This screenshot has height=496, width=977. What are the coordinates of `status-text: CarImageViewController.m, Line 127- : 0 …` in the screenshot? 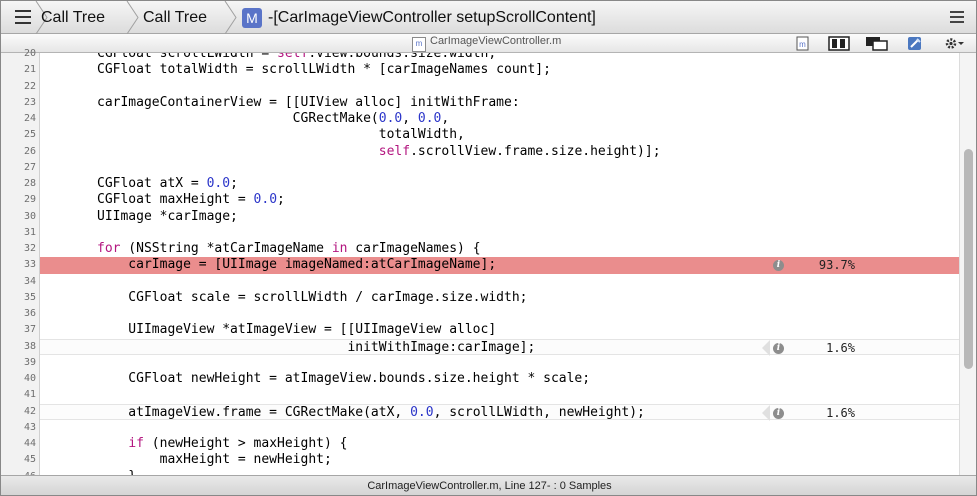 It's located at (489, 486).